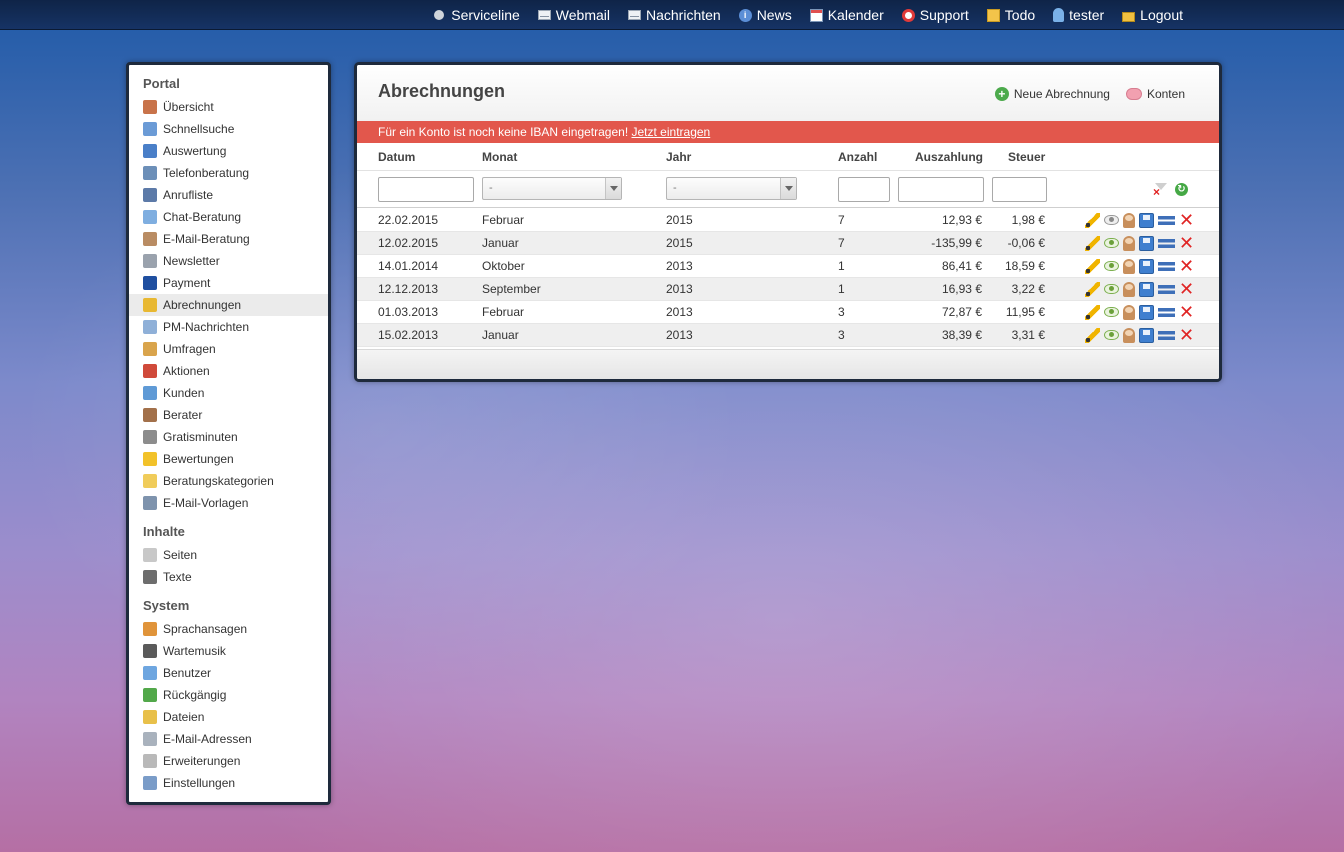 The height and width of the screenshot is (852, 1344). What do you see at coordinates (674, 15) in the screenshot?
I see `topnav-nachrichten: Nachrichten` at bounding box center [674, 15].